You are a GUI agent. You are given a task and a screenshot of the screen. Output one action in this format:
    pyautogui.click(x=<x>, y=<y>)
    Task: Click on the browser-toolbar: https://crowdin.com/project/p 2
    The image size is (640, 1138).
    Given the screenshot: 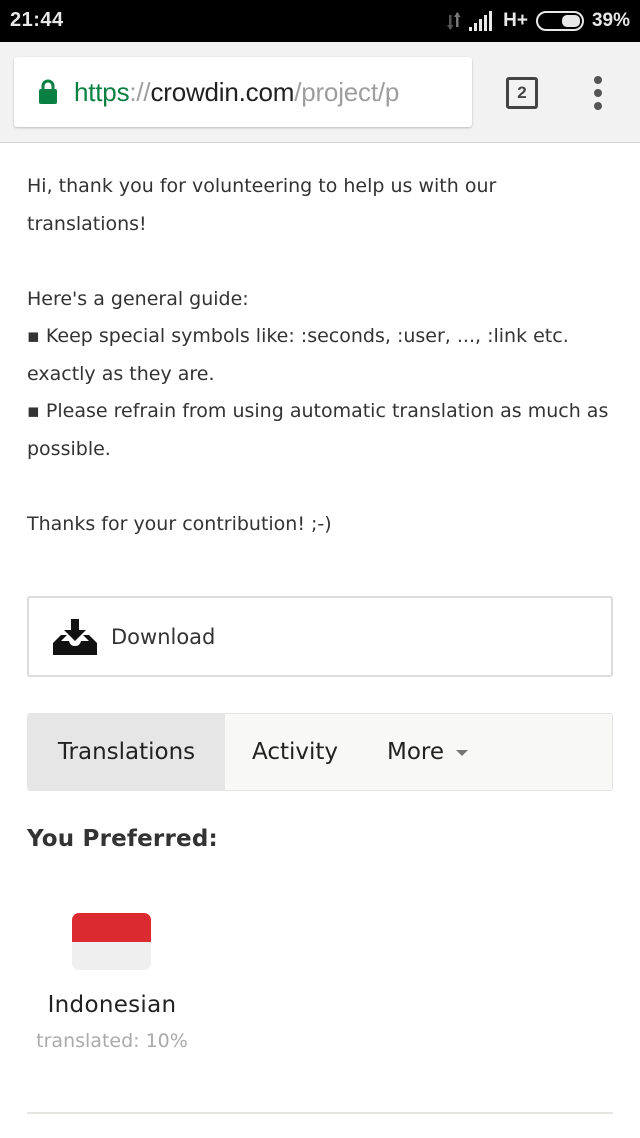 What is the action you would take?
    pyautogui.click(x=320, y=92)
    